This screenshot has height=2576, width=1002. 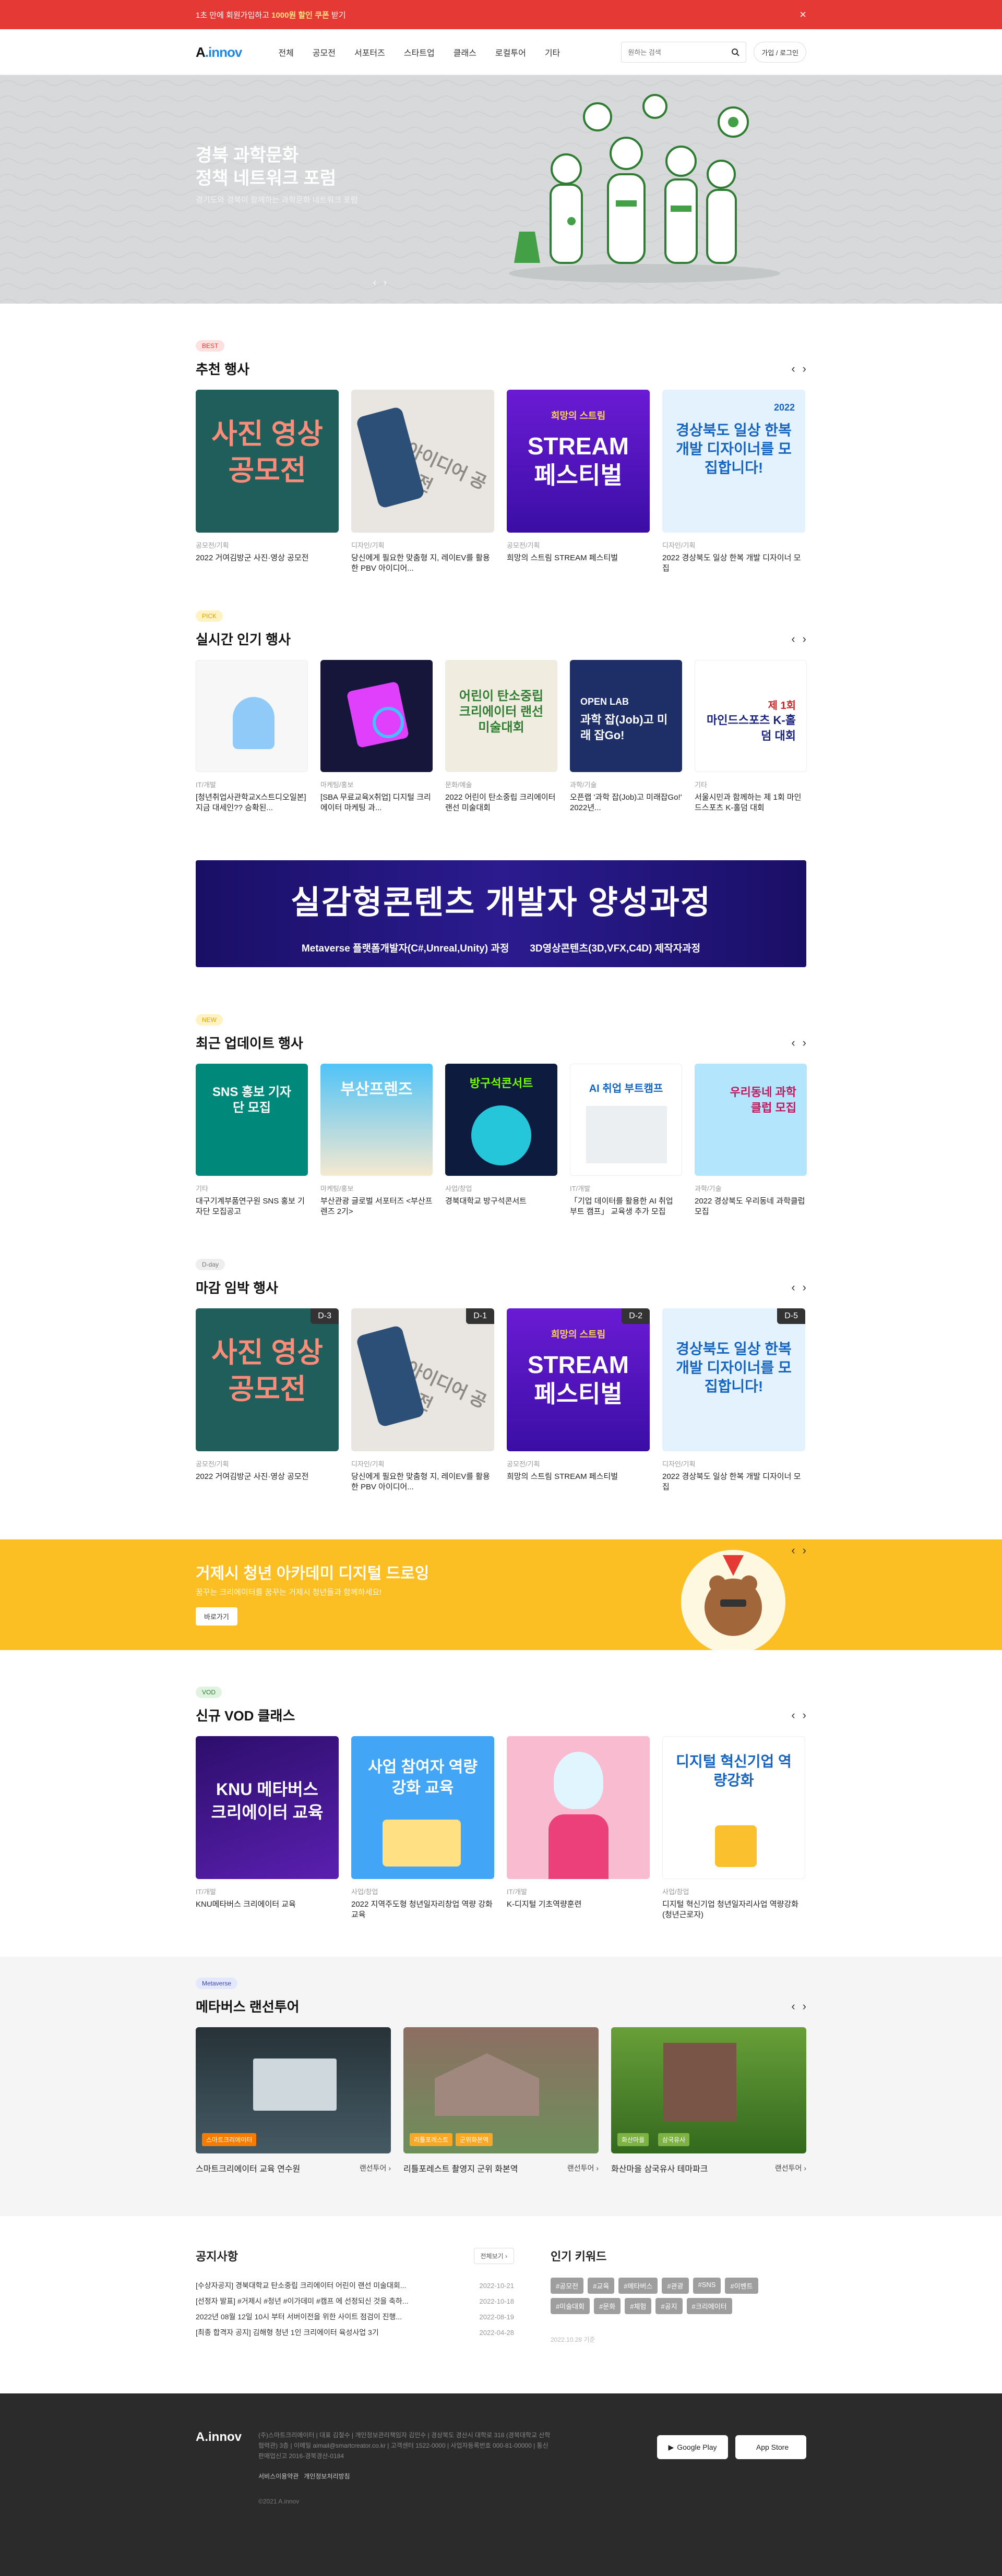 What do you see at coordinates (675, 52) in the screenshot?
I see `search-input` at bounding box center [675, 52].